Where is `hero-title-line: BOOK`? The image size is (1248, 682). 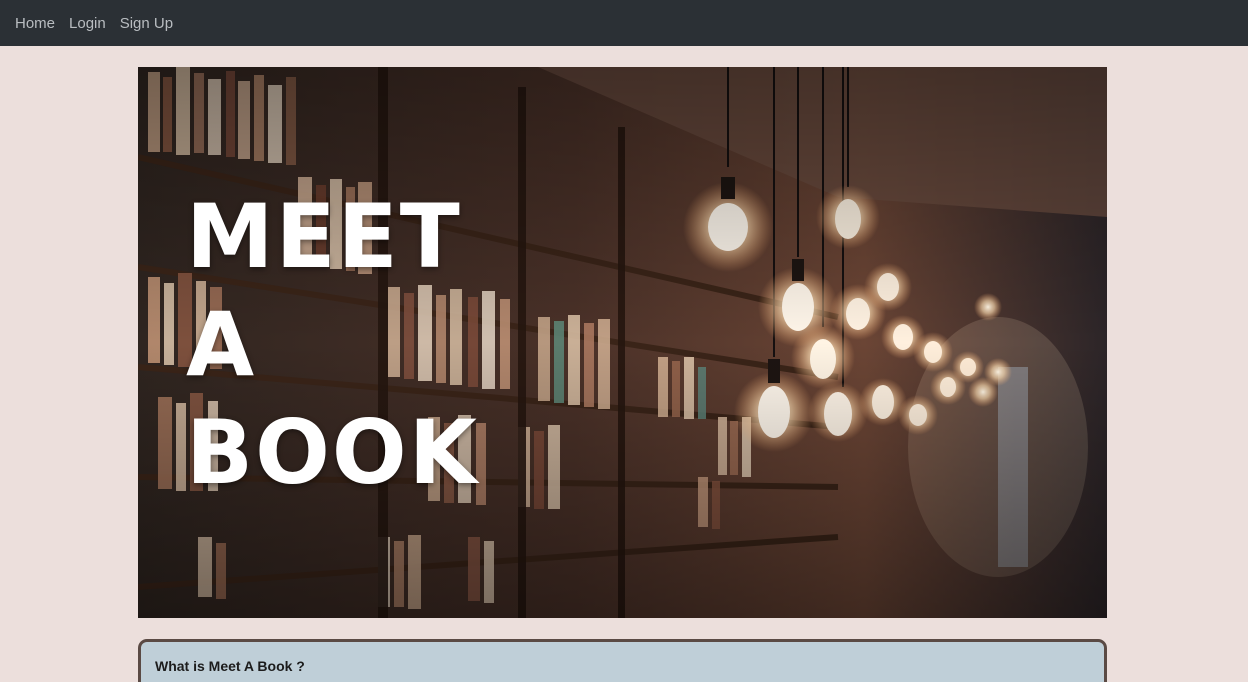 hero-title-line: BOOK is located at coordinates (332, 452).